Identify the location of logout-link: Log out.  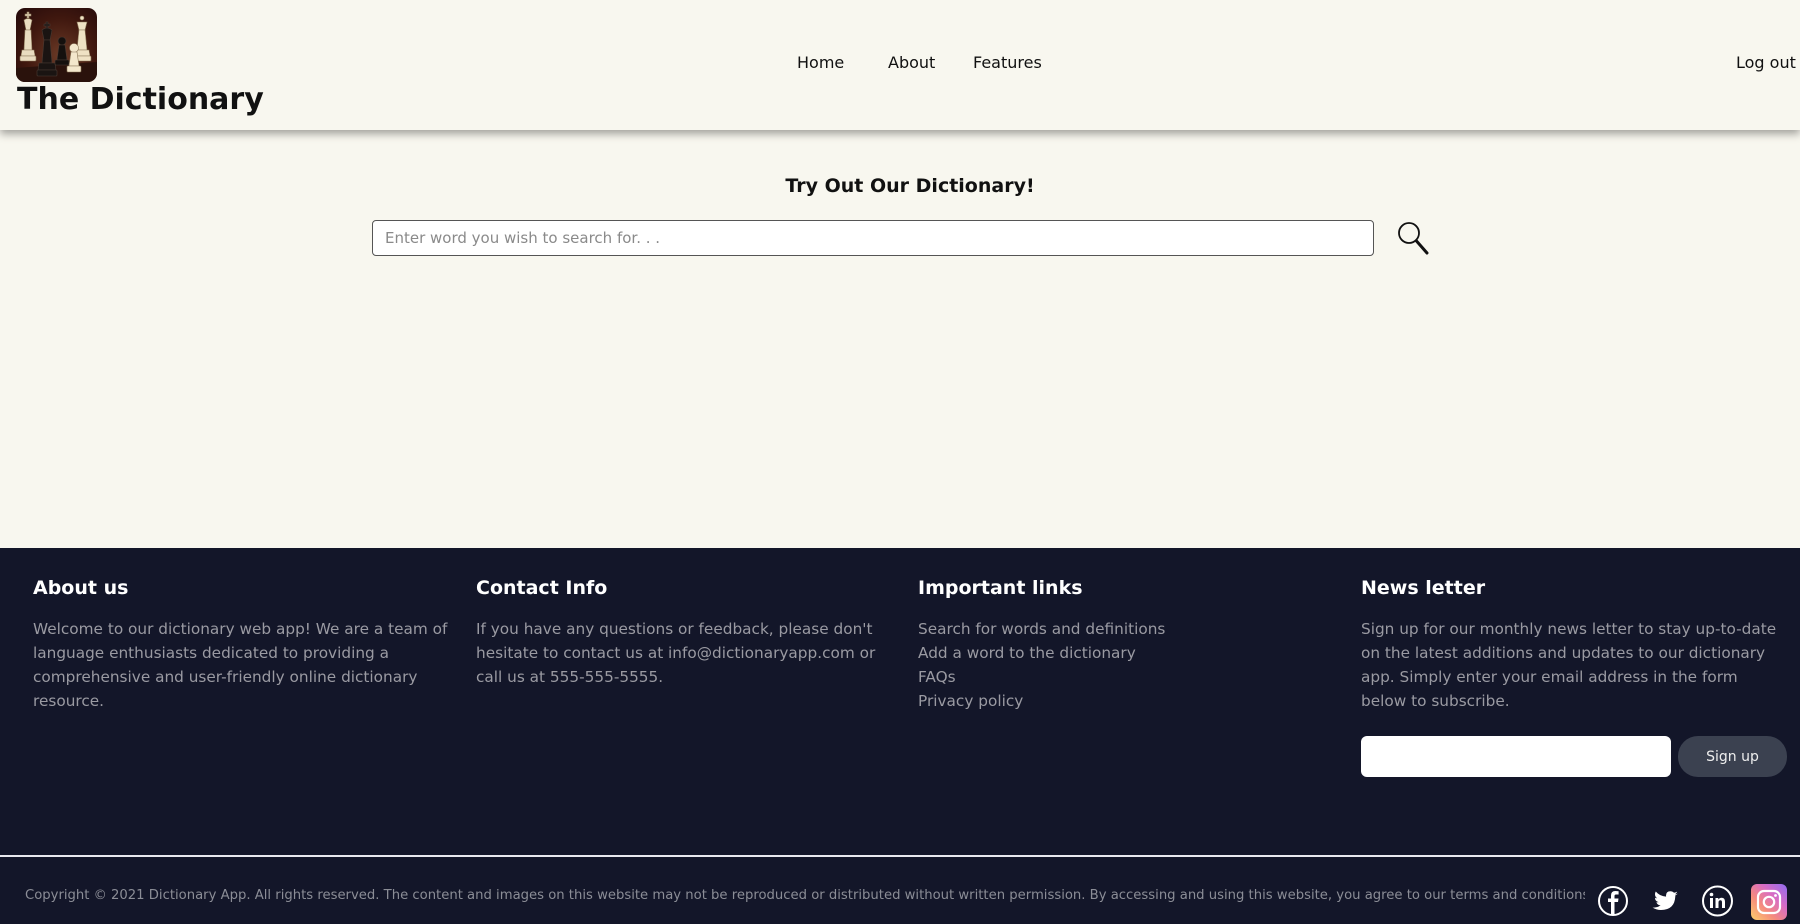
(1766, 62).